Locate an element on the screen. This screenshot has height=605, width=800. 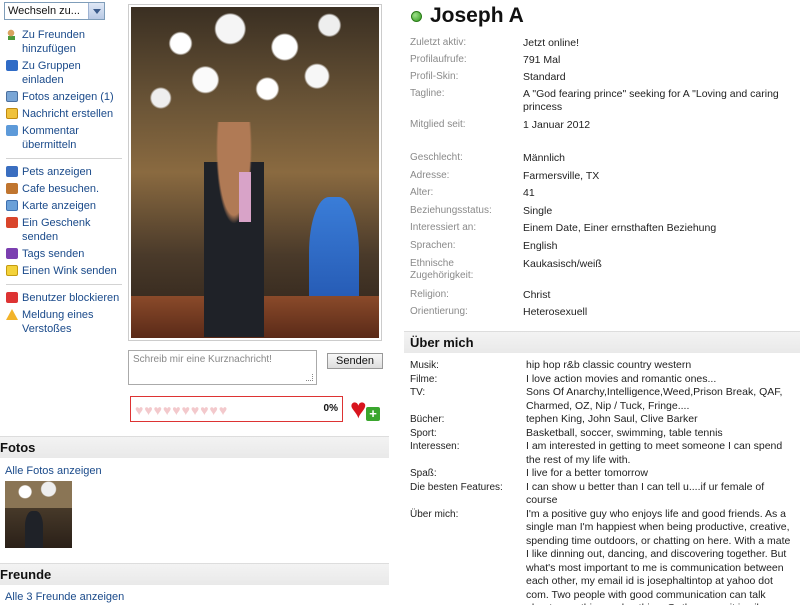
chevron-down-icon is located at coordinates (96, 11).